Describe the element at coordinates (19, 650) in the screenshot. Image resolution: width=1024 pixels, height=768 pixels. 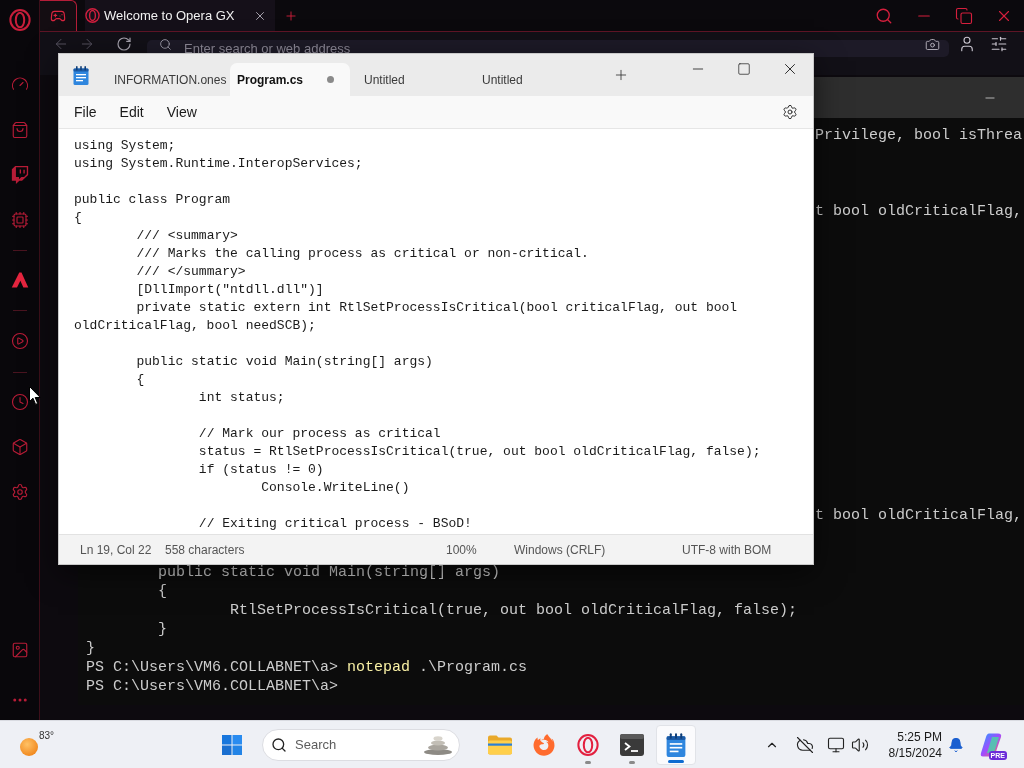
I see `image-icon` at that location.